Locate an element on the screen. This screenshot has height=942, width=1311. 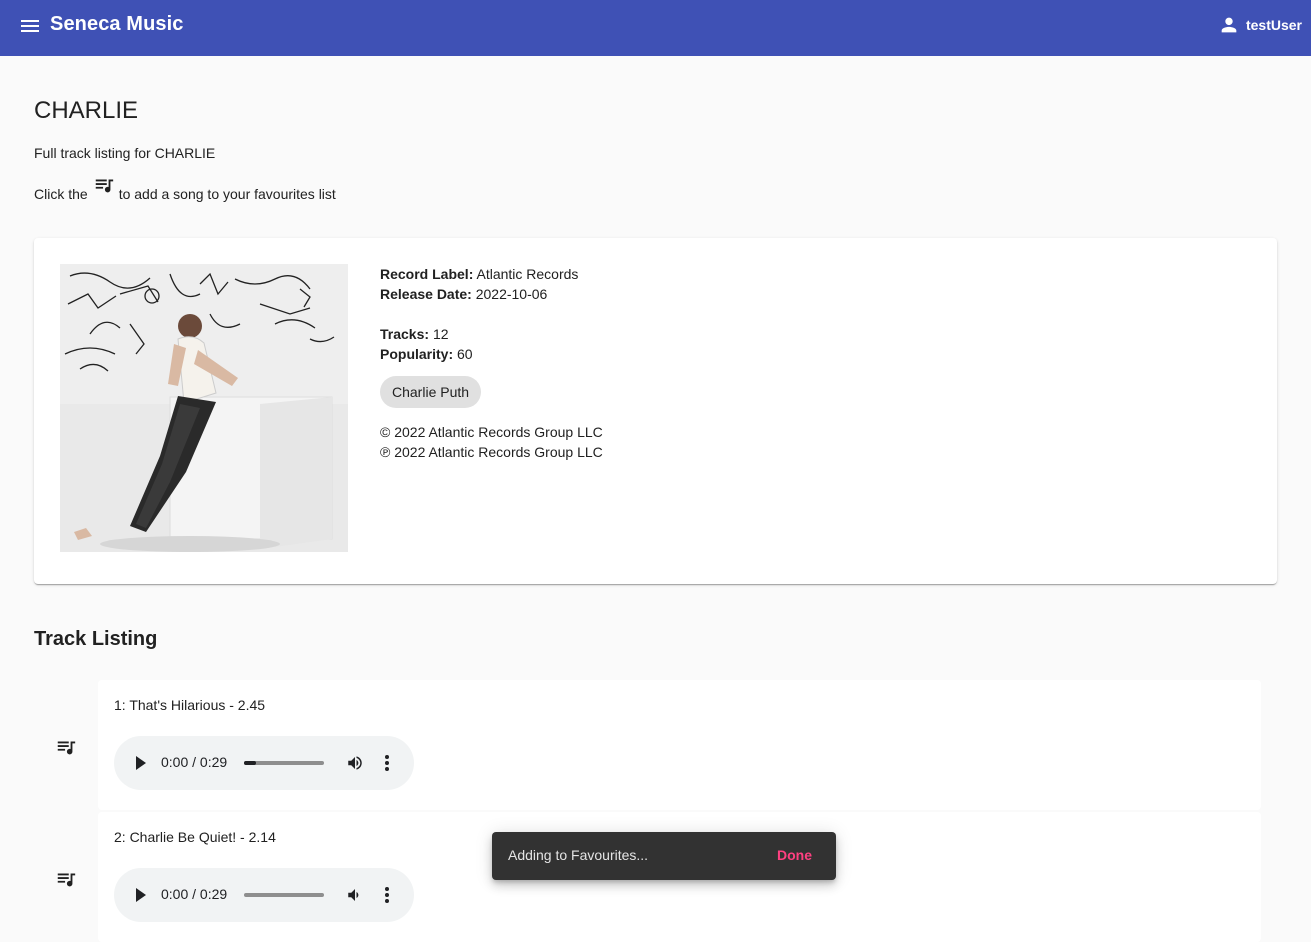
track-listing-title: Track Listing is located at coordinates (96, 639).